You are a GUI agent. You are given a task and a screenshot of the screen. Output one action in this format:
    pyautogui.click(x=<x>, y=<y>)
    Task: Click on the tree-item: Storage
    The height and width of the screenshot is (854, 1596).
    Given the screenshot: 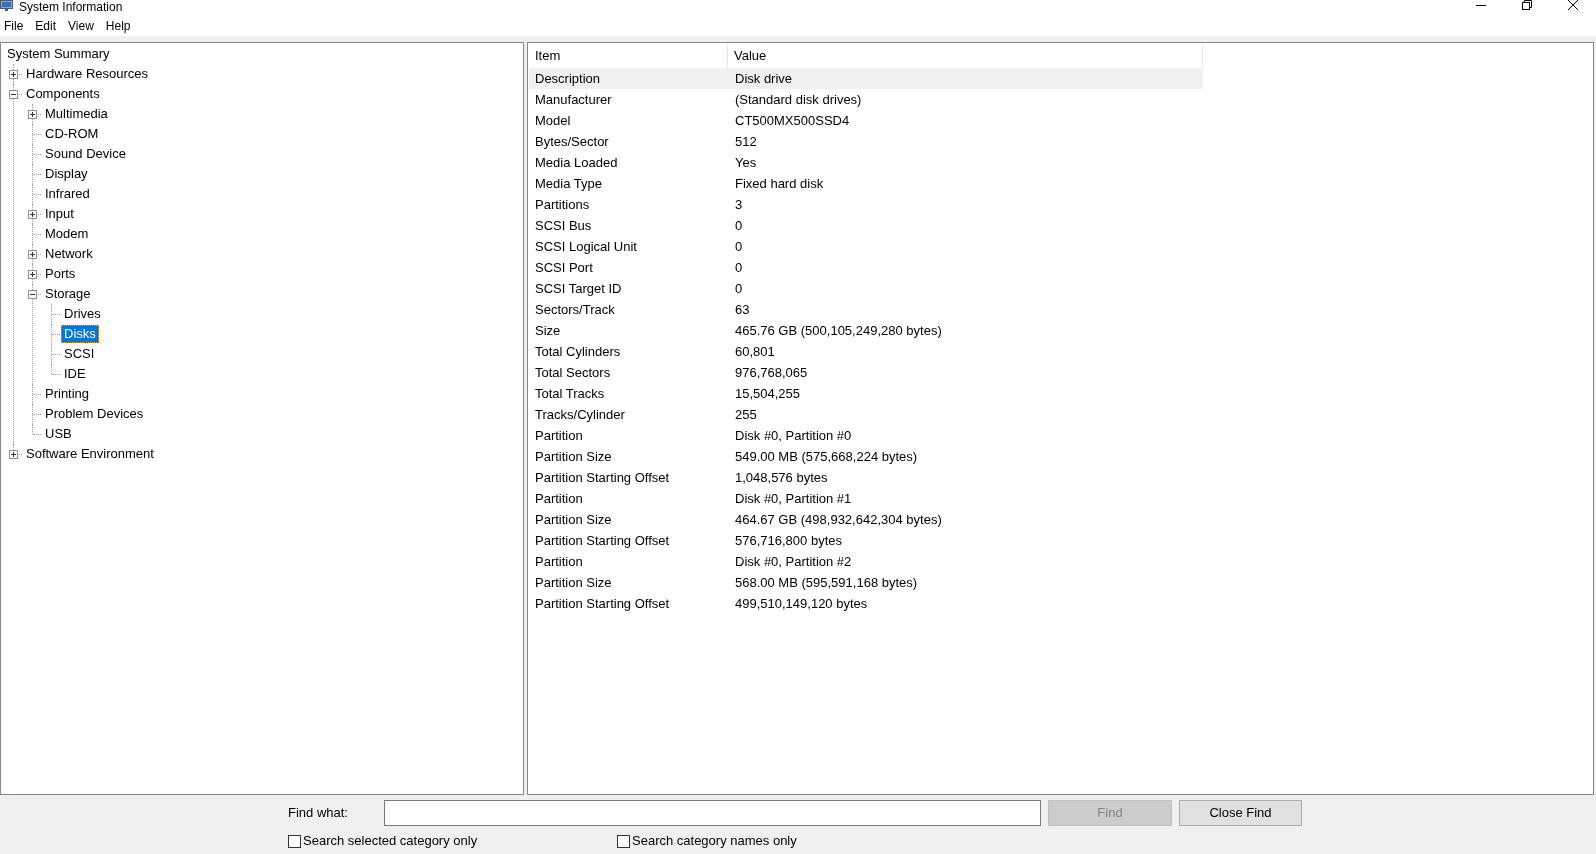 What is the action you would take?
    pyautogui.click(x=68, y=294)
    